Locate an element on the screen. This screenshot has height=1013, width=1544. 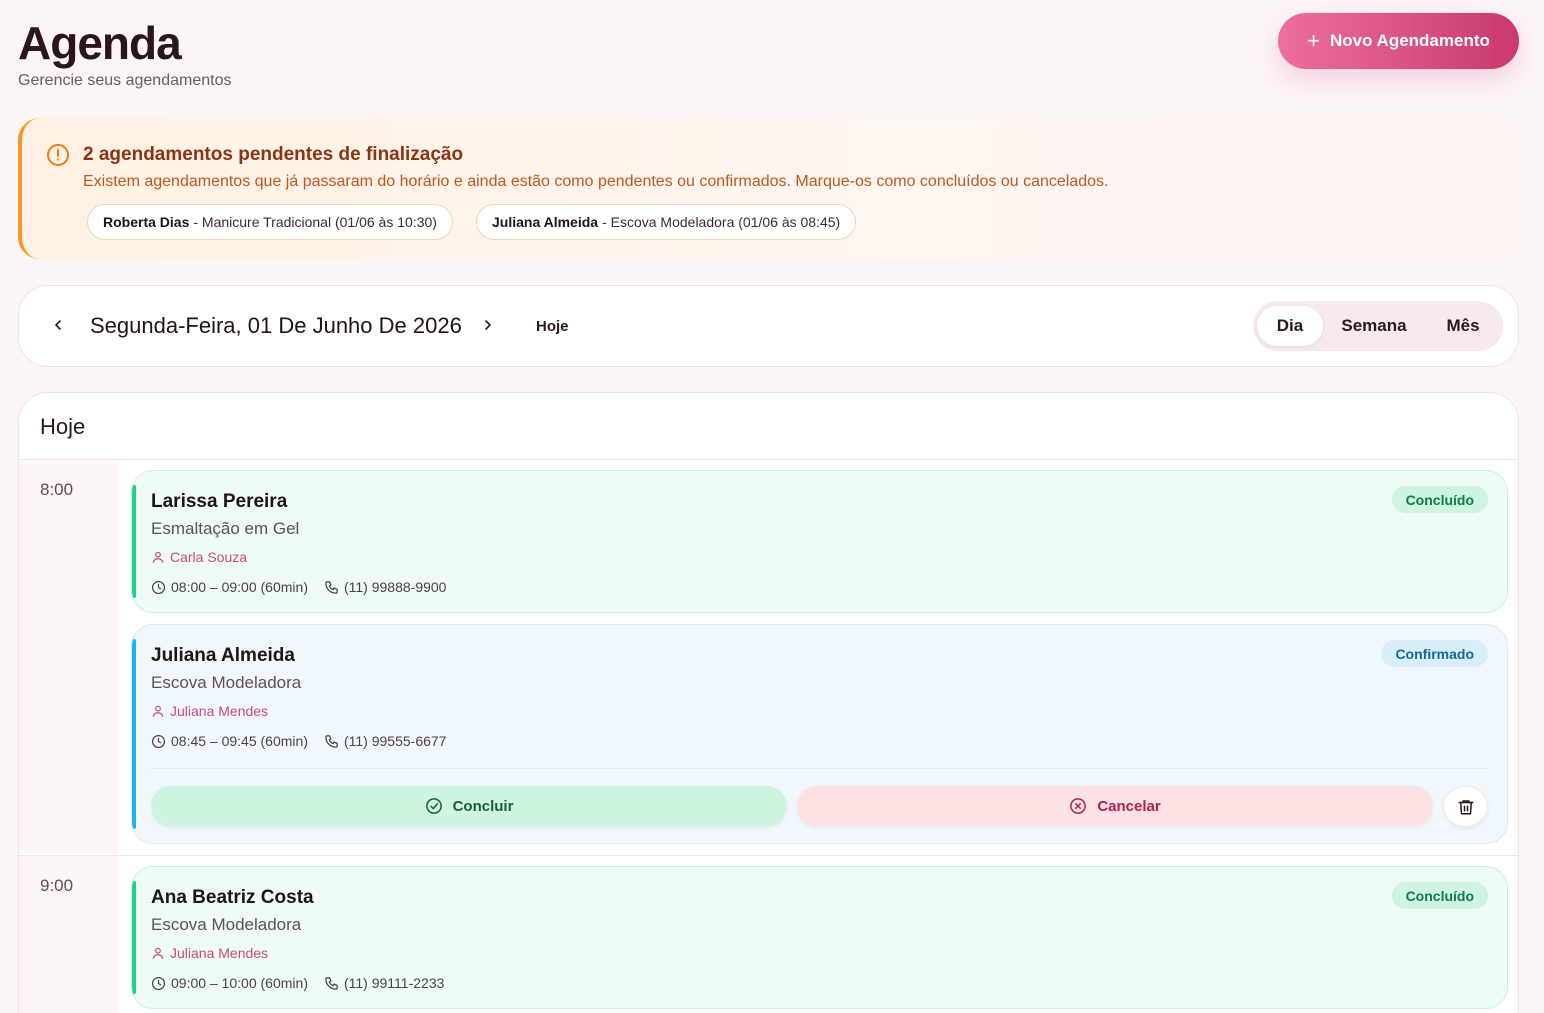
plus-icon: + is located at coordinates (1313, 40).